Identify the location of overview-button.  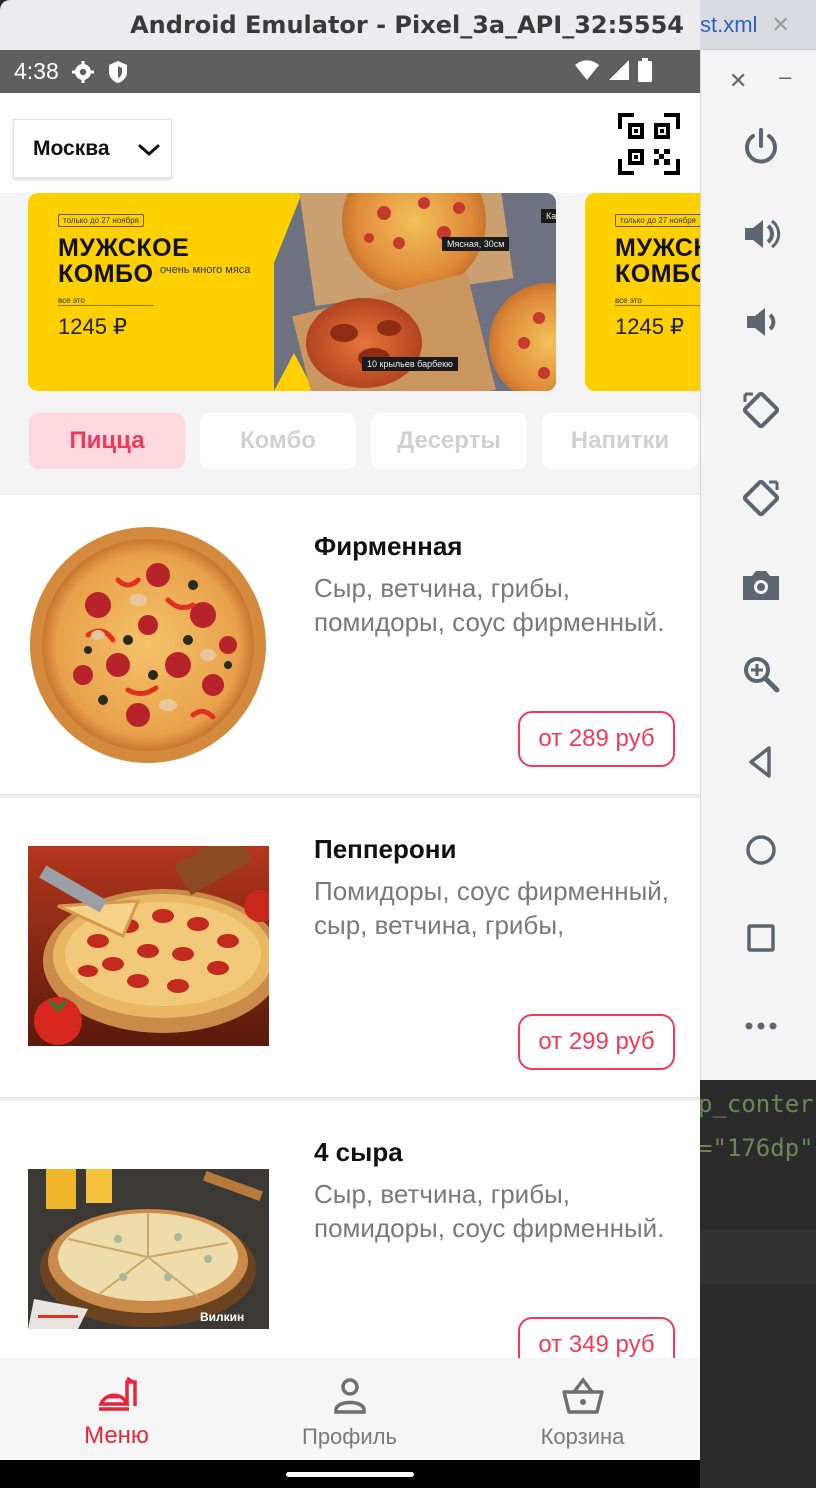
(761, 938).